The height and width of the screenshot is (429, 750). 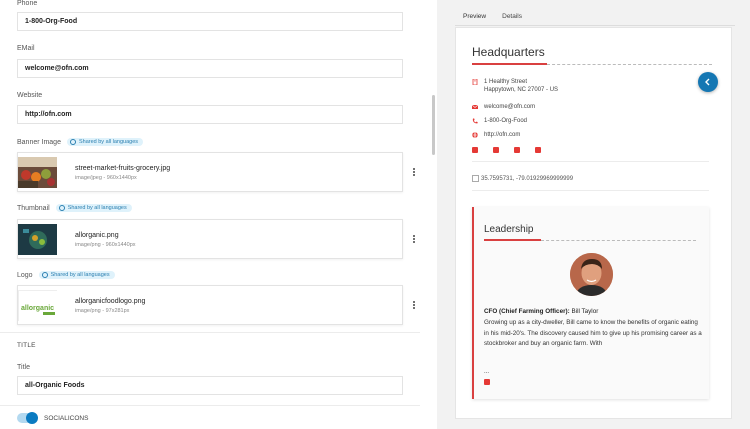 What do you see at coordinates (210, 385) in the screenshot?
I see `title-field: all-Organic Foods` at bounding box center [210, 385].